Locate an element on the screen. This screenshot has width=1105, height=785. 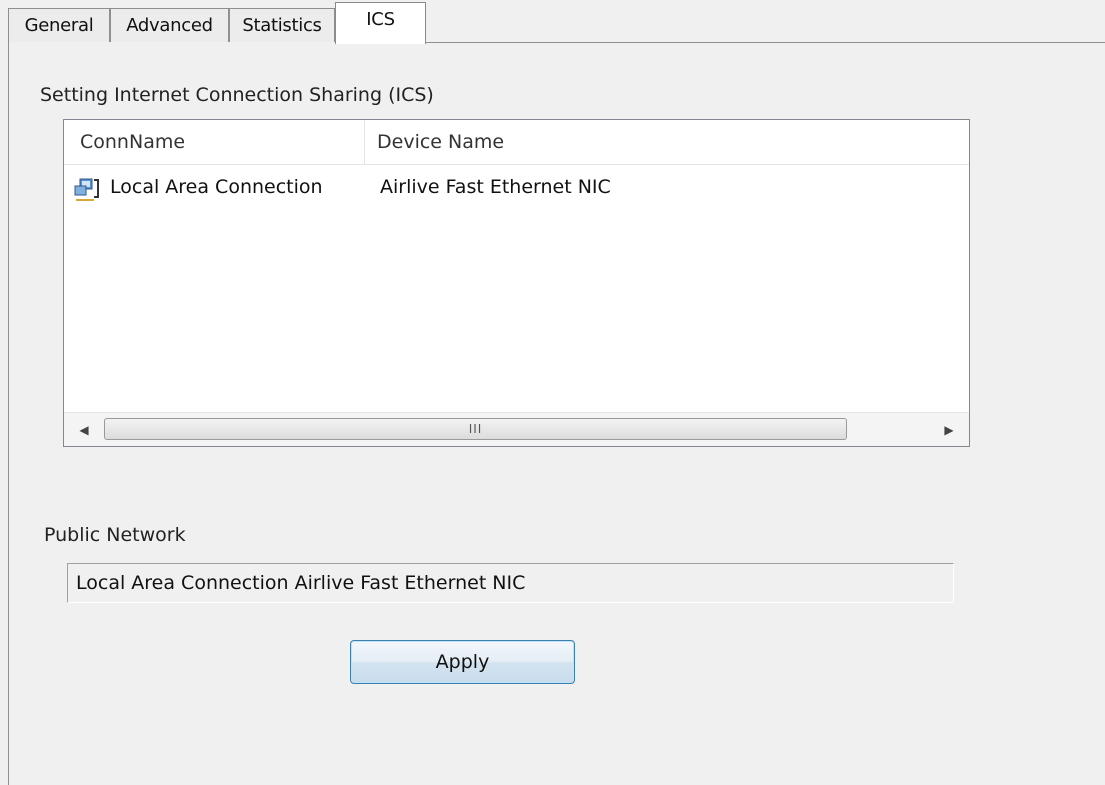
scrollbar-thumb: III is located at coordinates (475, 429).